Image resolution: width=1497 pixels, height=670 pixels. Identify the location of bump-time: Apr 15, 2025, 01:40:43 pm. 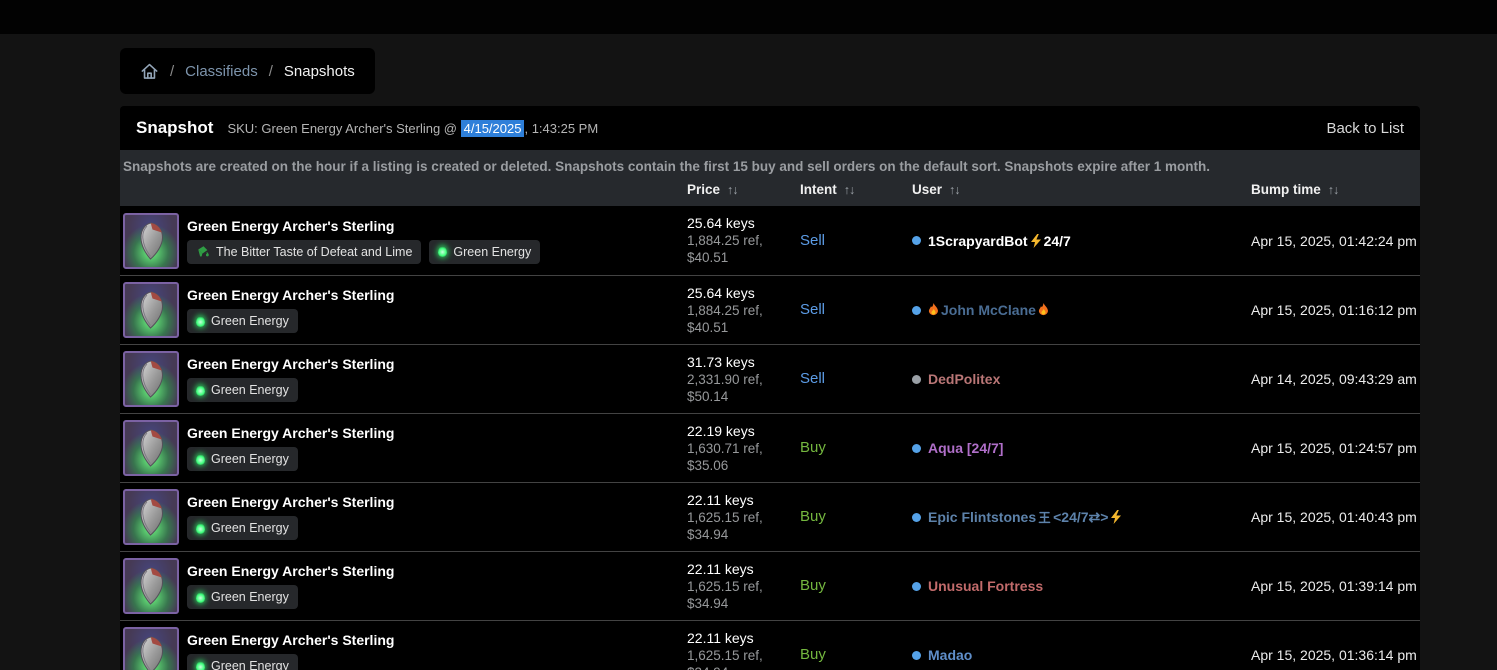
(1334, 517).